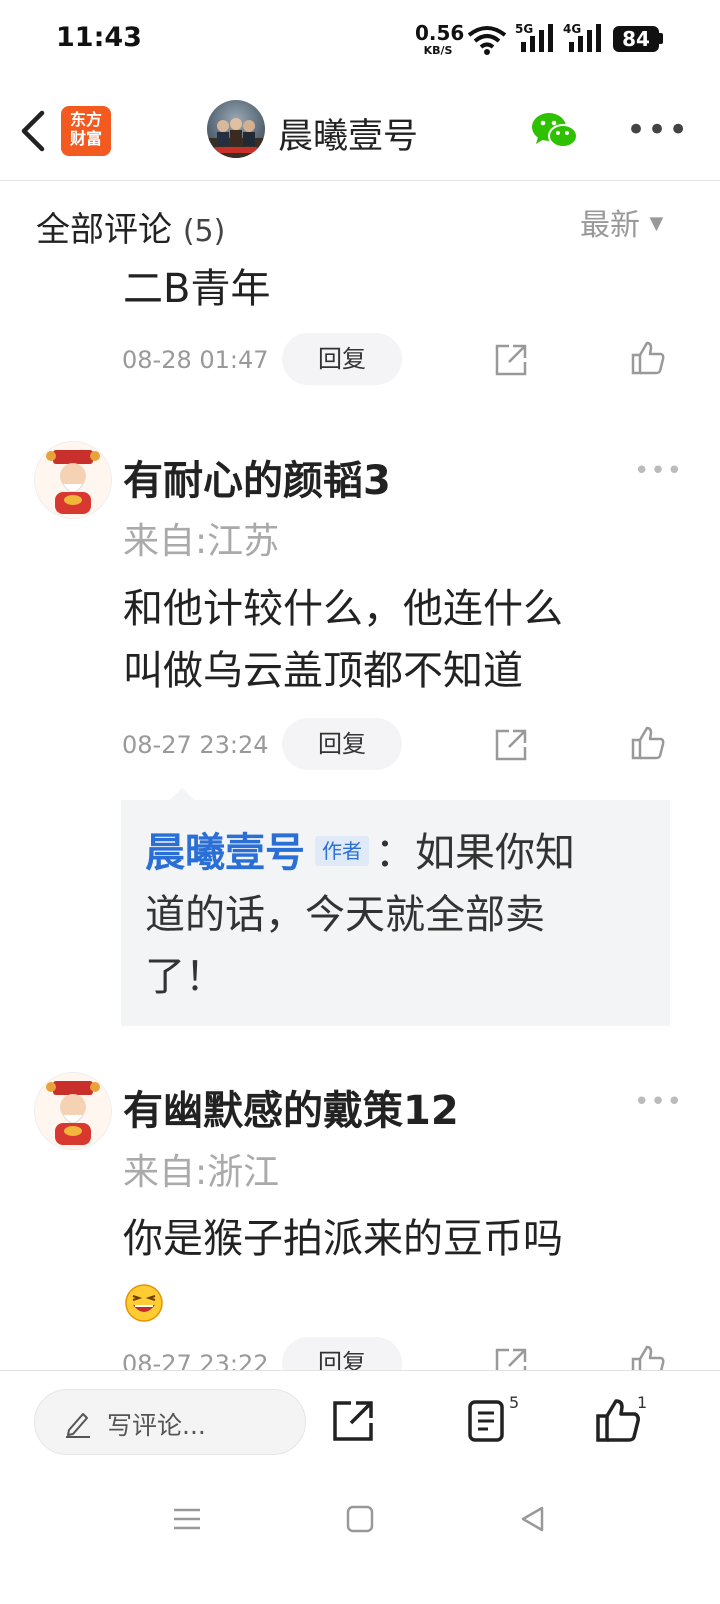 The width and height of the screenshot is (720, 1604). I want to click on commenter-location: 来自:江苏, so click(201, 541).